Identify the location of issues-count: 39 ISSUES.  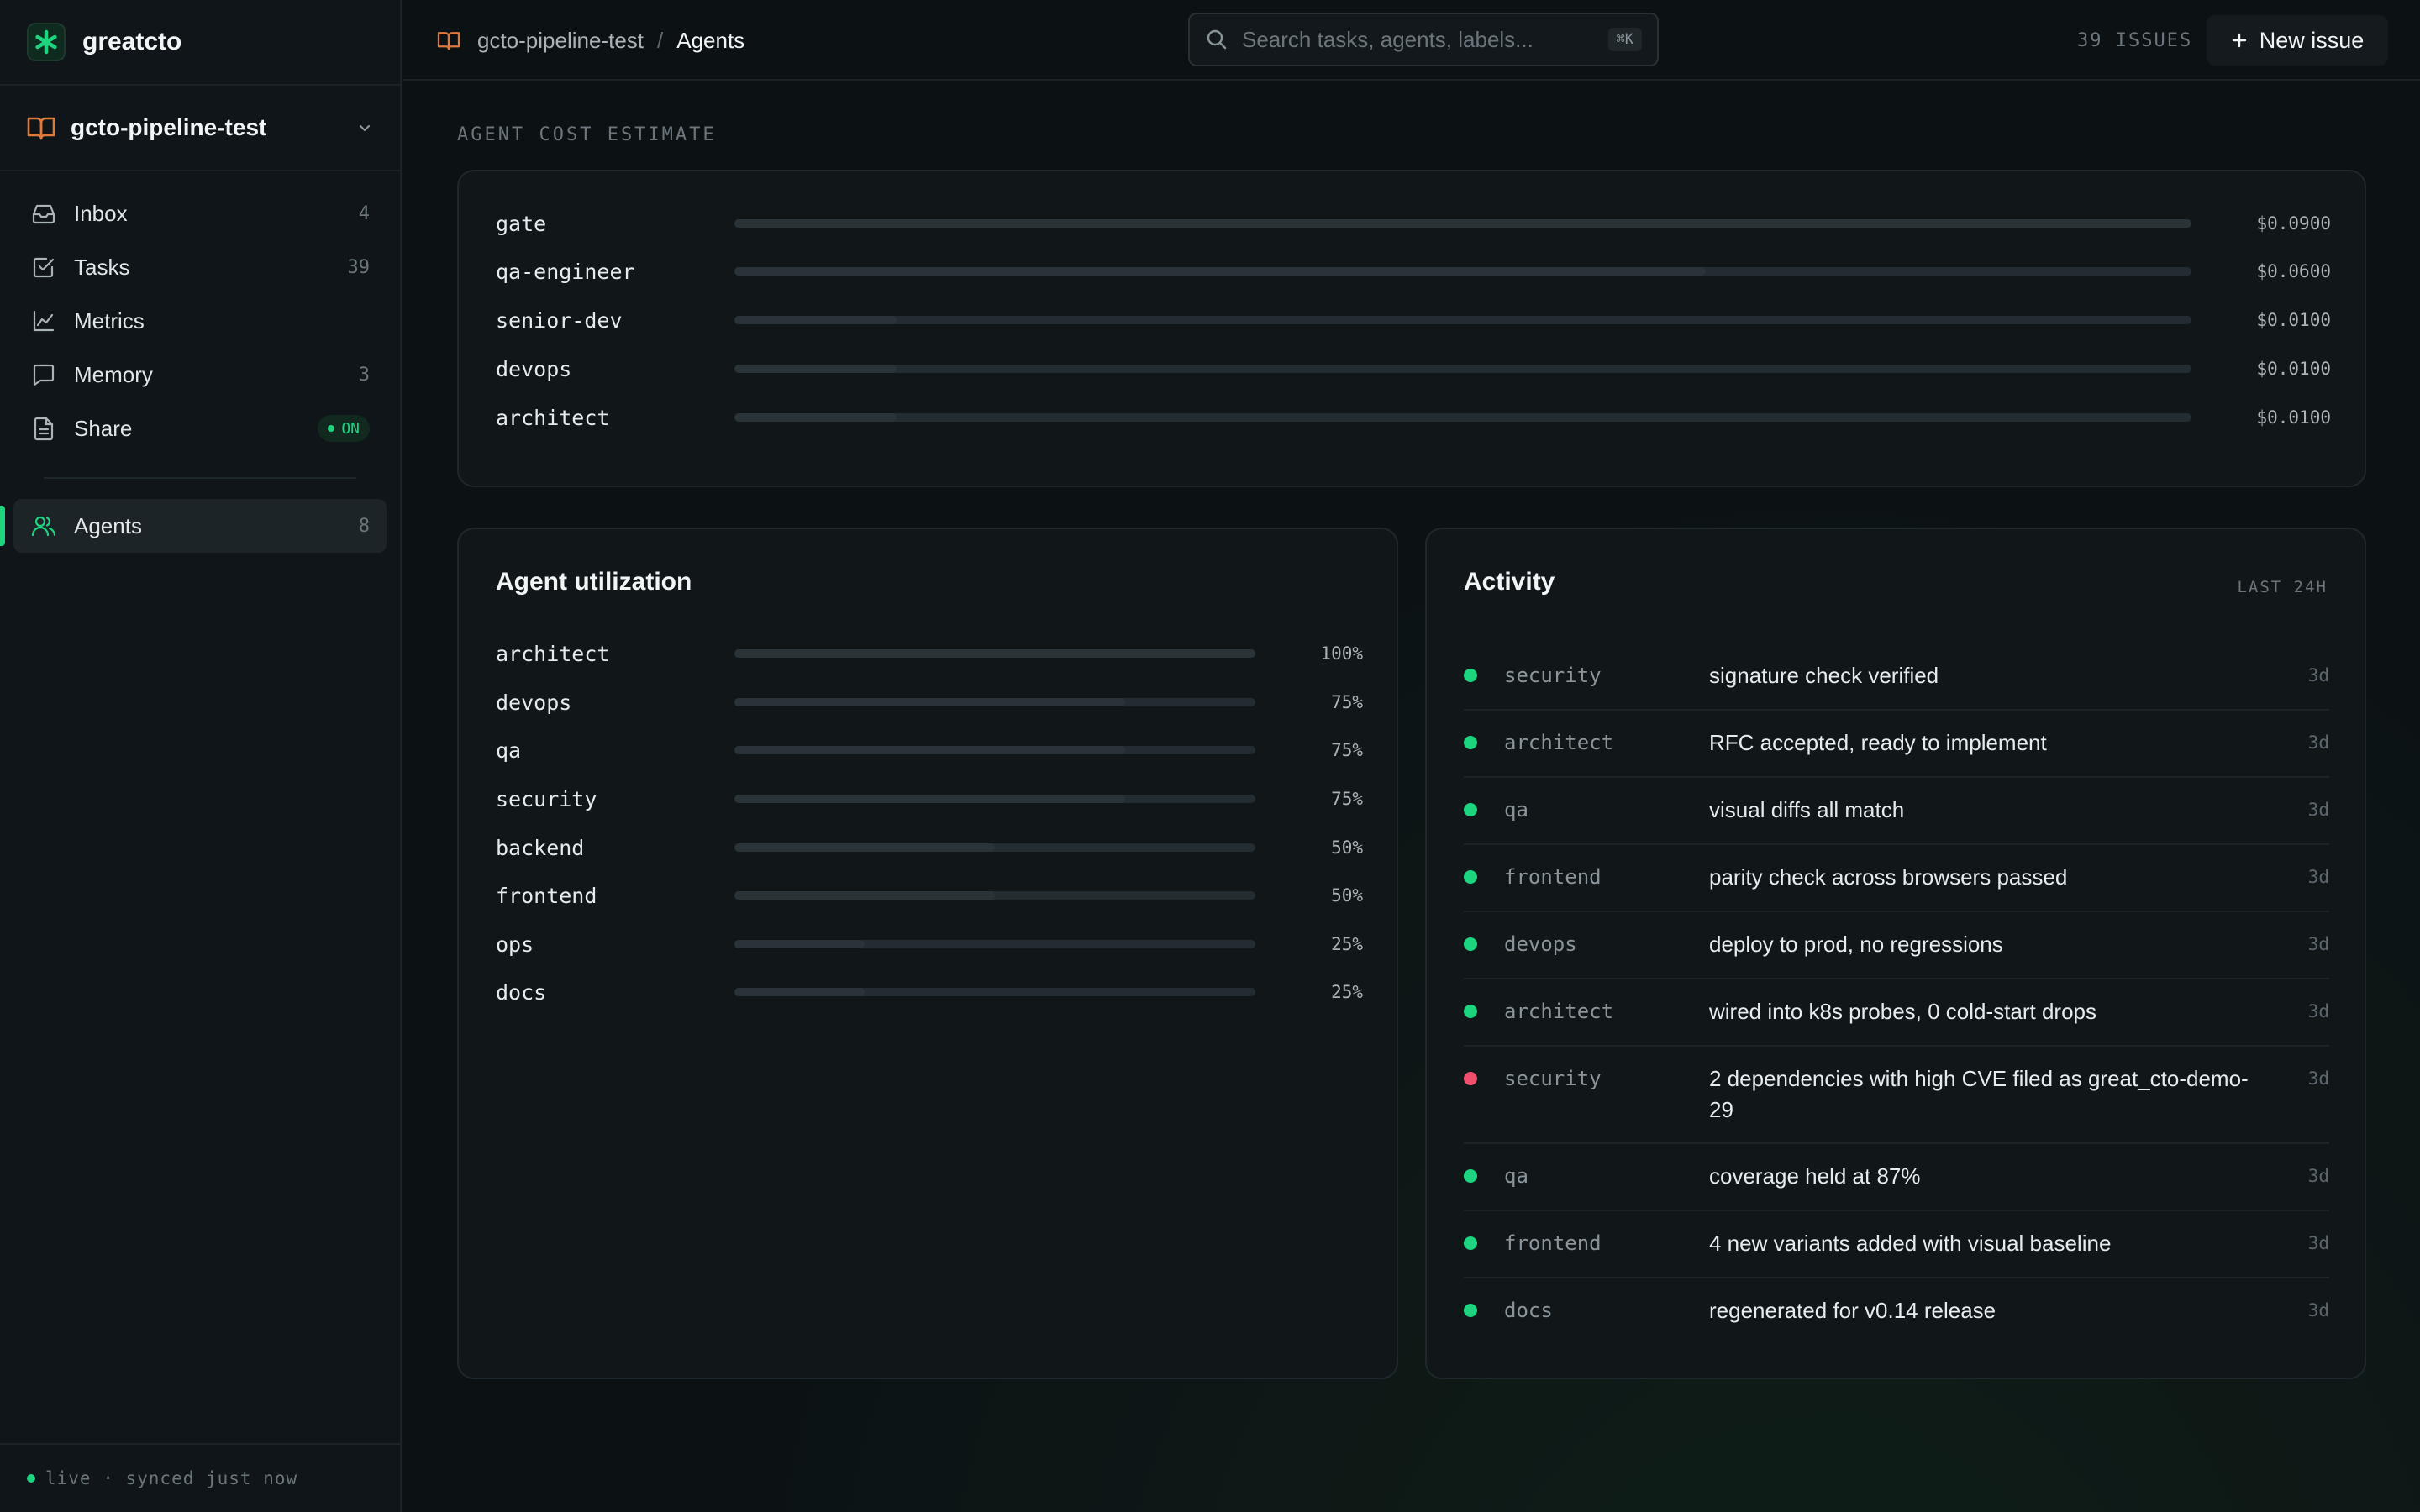
(2135, 40).